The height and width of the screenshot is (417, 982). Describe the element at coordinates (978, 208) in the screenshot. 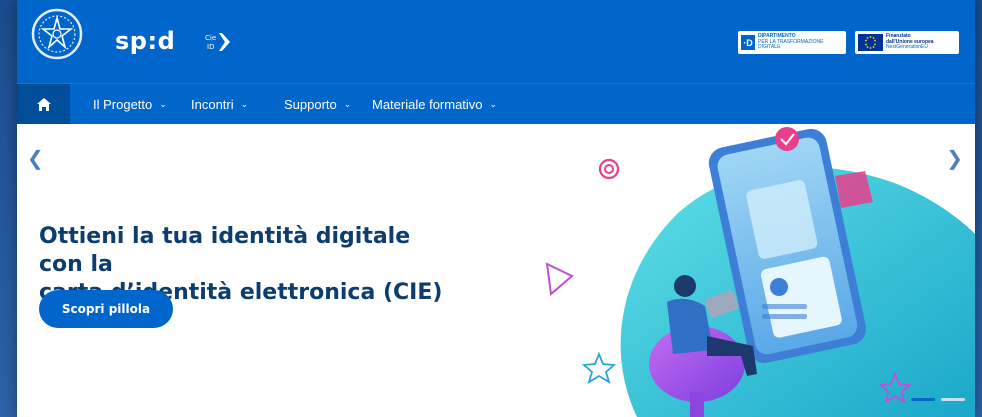

I see `page-background-right` at that location.